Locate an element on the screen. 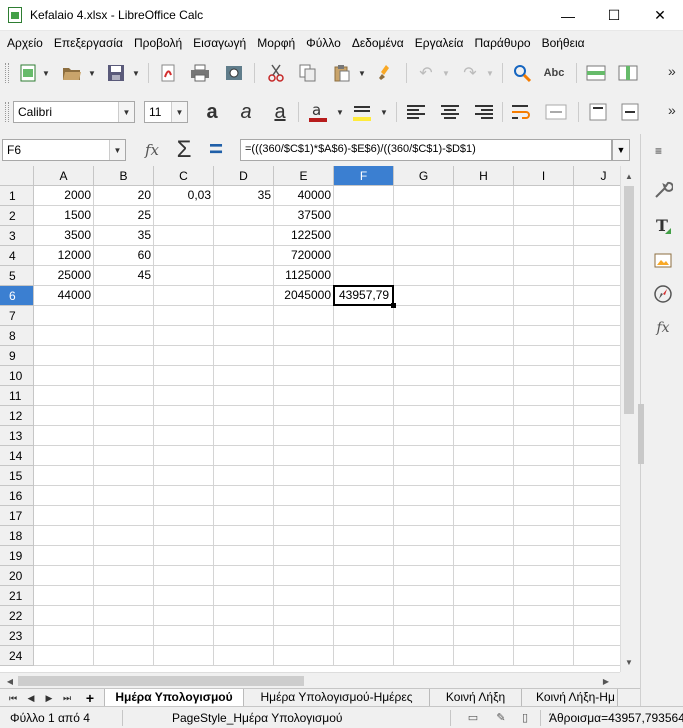 This screenshot has height=728, width=683. cell-g10 is located at coordinates (424, 376).